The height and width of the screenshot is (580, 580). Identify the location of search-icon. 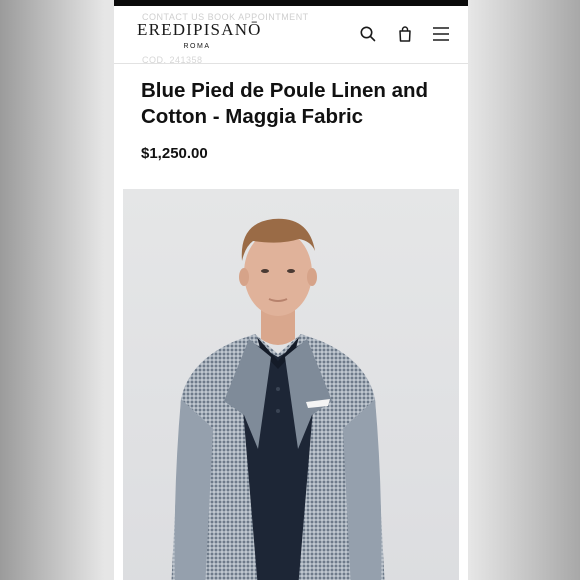
(368, 34).